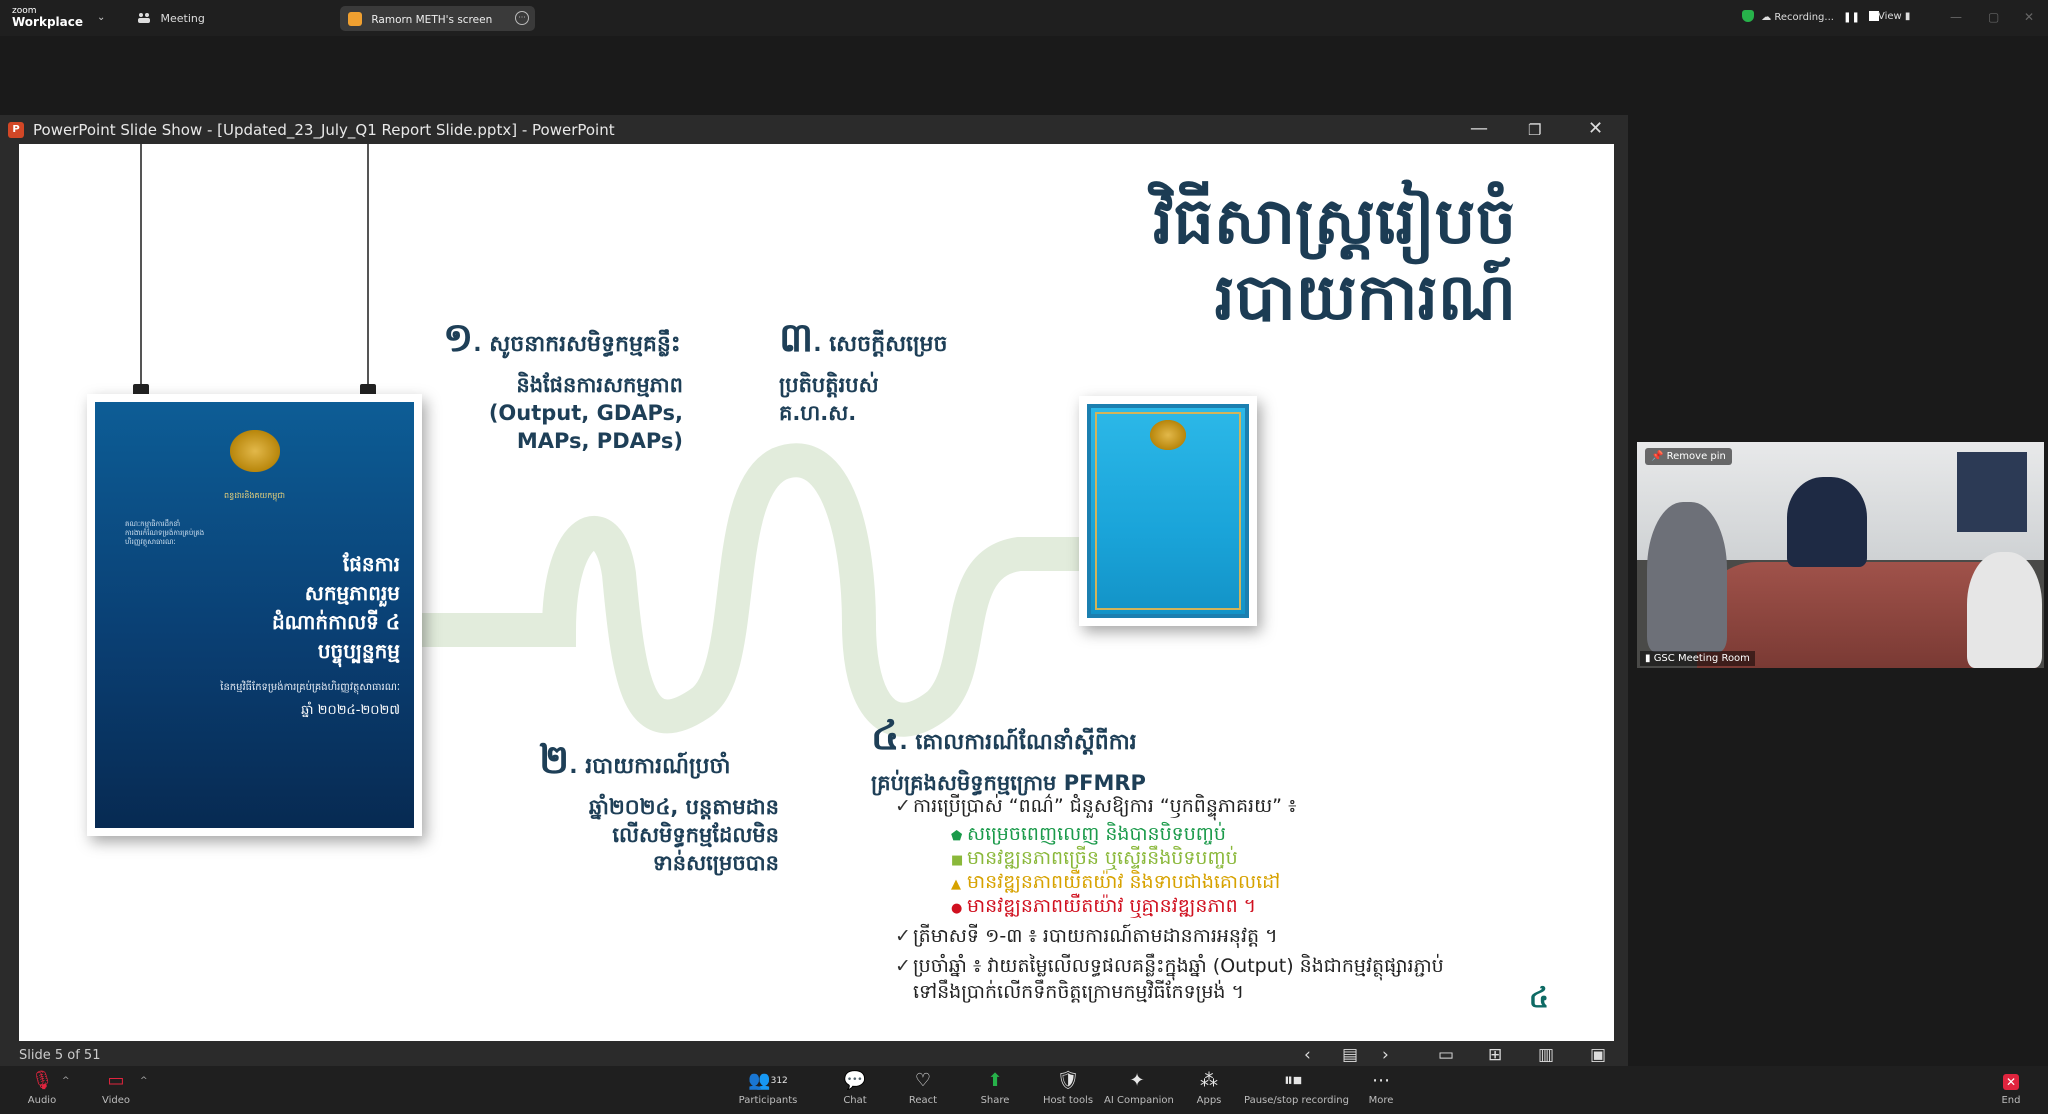 This screenshot has width=2048, height=1114. I want to click on apps-button: ⁂ Apps, so click(1209, 1088).